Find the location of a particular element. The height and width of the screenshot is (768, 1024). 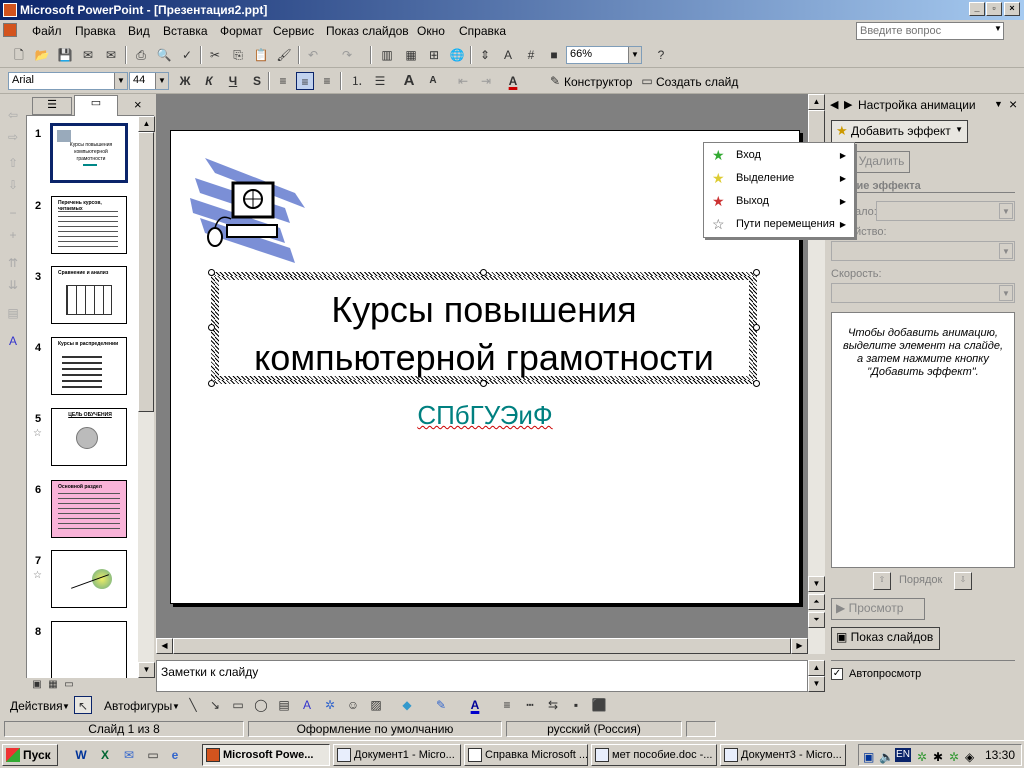

cut-icon: ✂ is located at coordinates (215, 55).